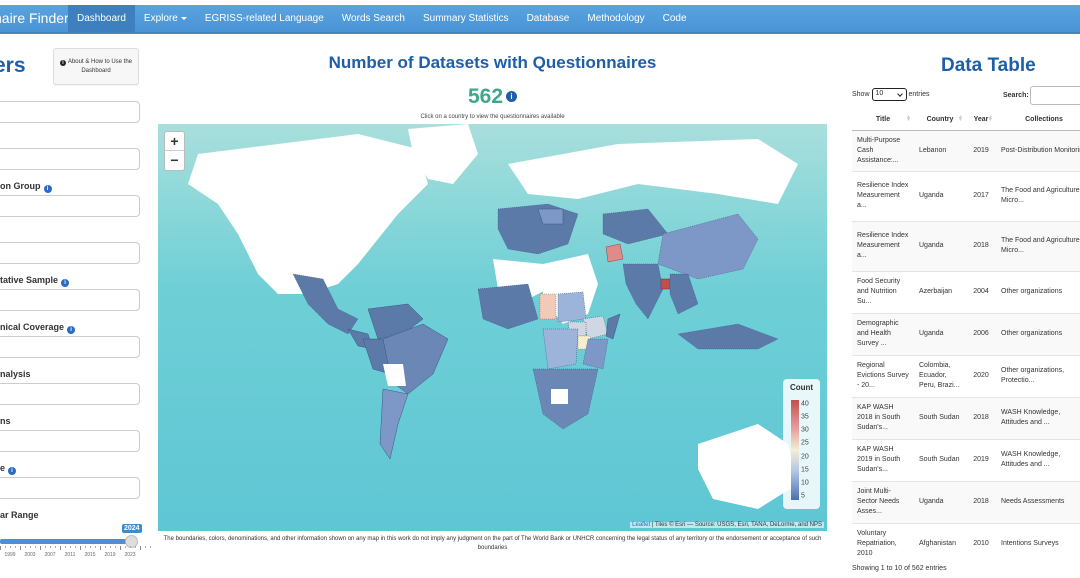 The height and width of the screenshot is (578, 1080). I want to click on entries-select: 10, so click(889, 94).